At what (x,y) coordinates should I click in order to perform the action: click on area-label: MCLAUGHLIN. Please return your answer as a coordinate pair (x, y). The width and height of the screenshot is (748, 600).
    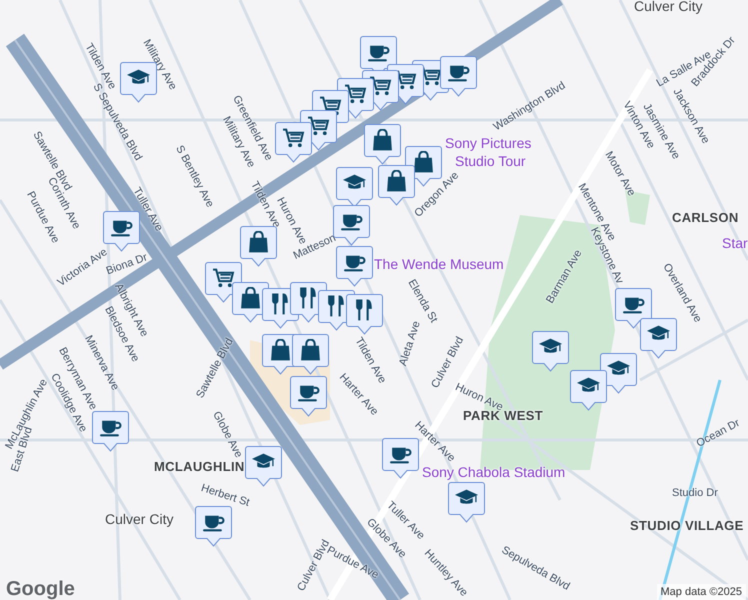
    Looking at the image, I should click on (199, 466).